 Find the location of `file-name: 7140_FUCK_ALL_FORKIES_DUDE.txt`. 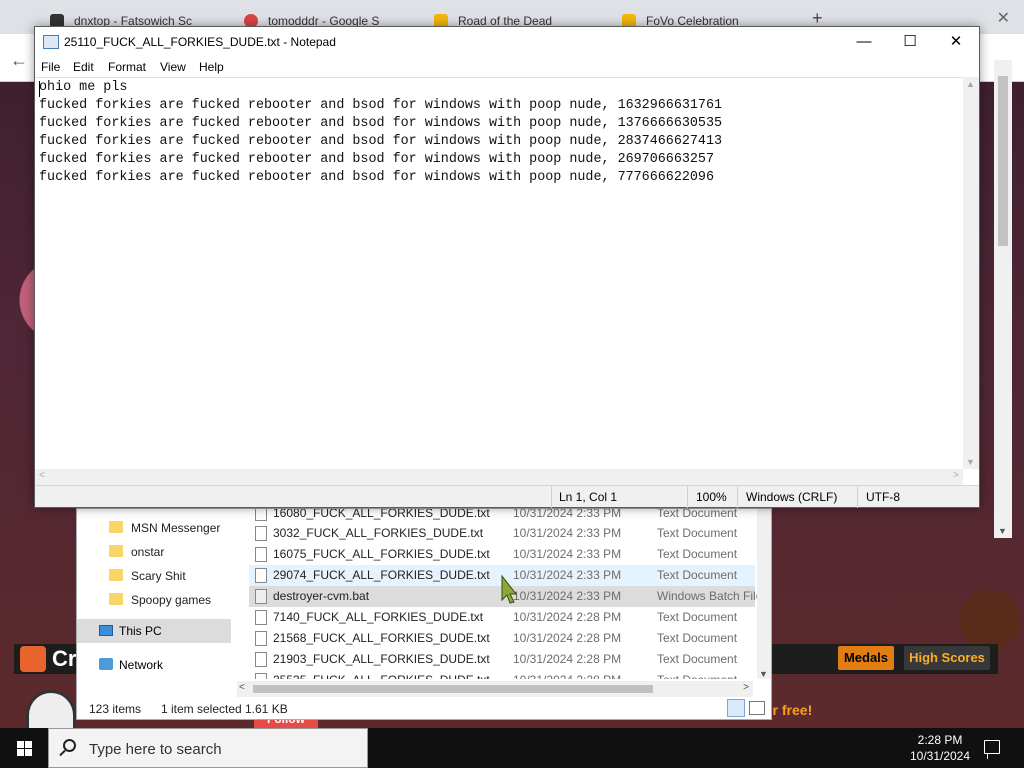

file-name: 7140_FUCK_ALL_FORKIES_DUDE.txt is located at coordinates (378, 617).